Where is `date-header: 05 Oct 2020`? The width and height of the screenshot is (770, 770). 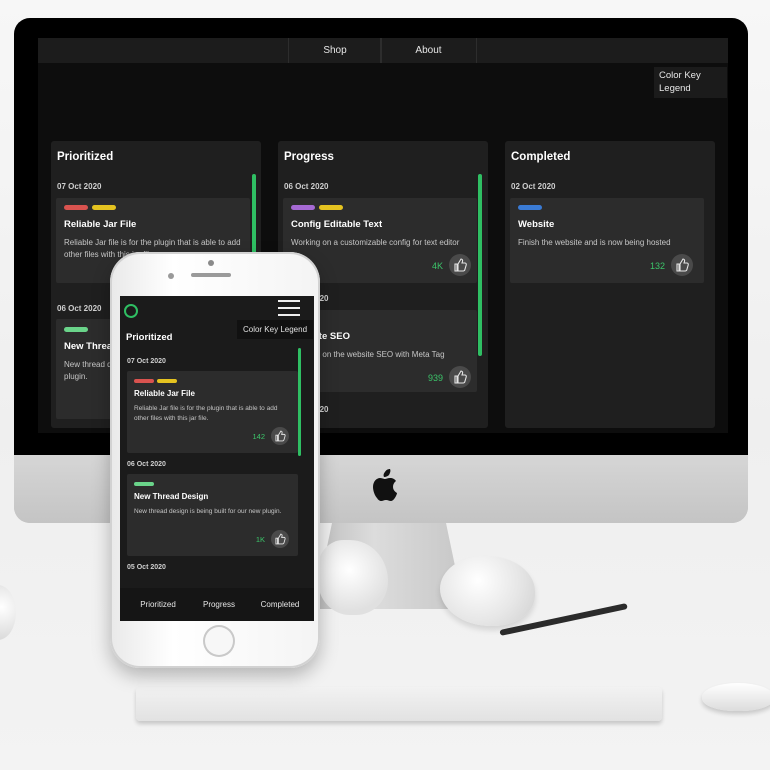
date-header: 05 Oct 2020 is located at coordinates (146, 567).